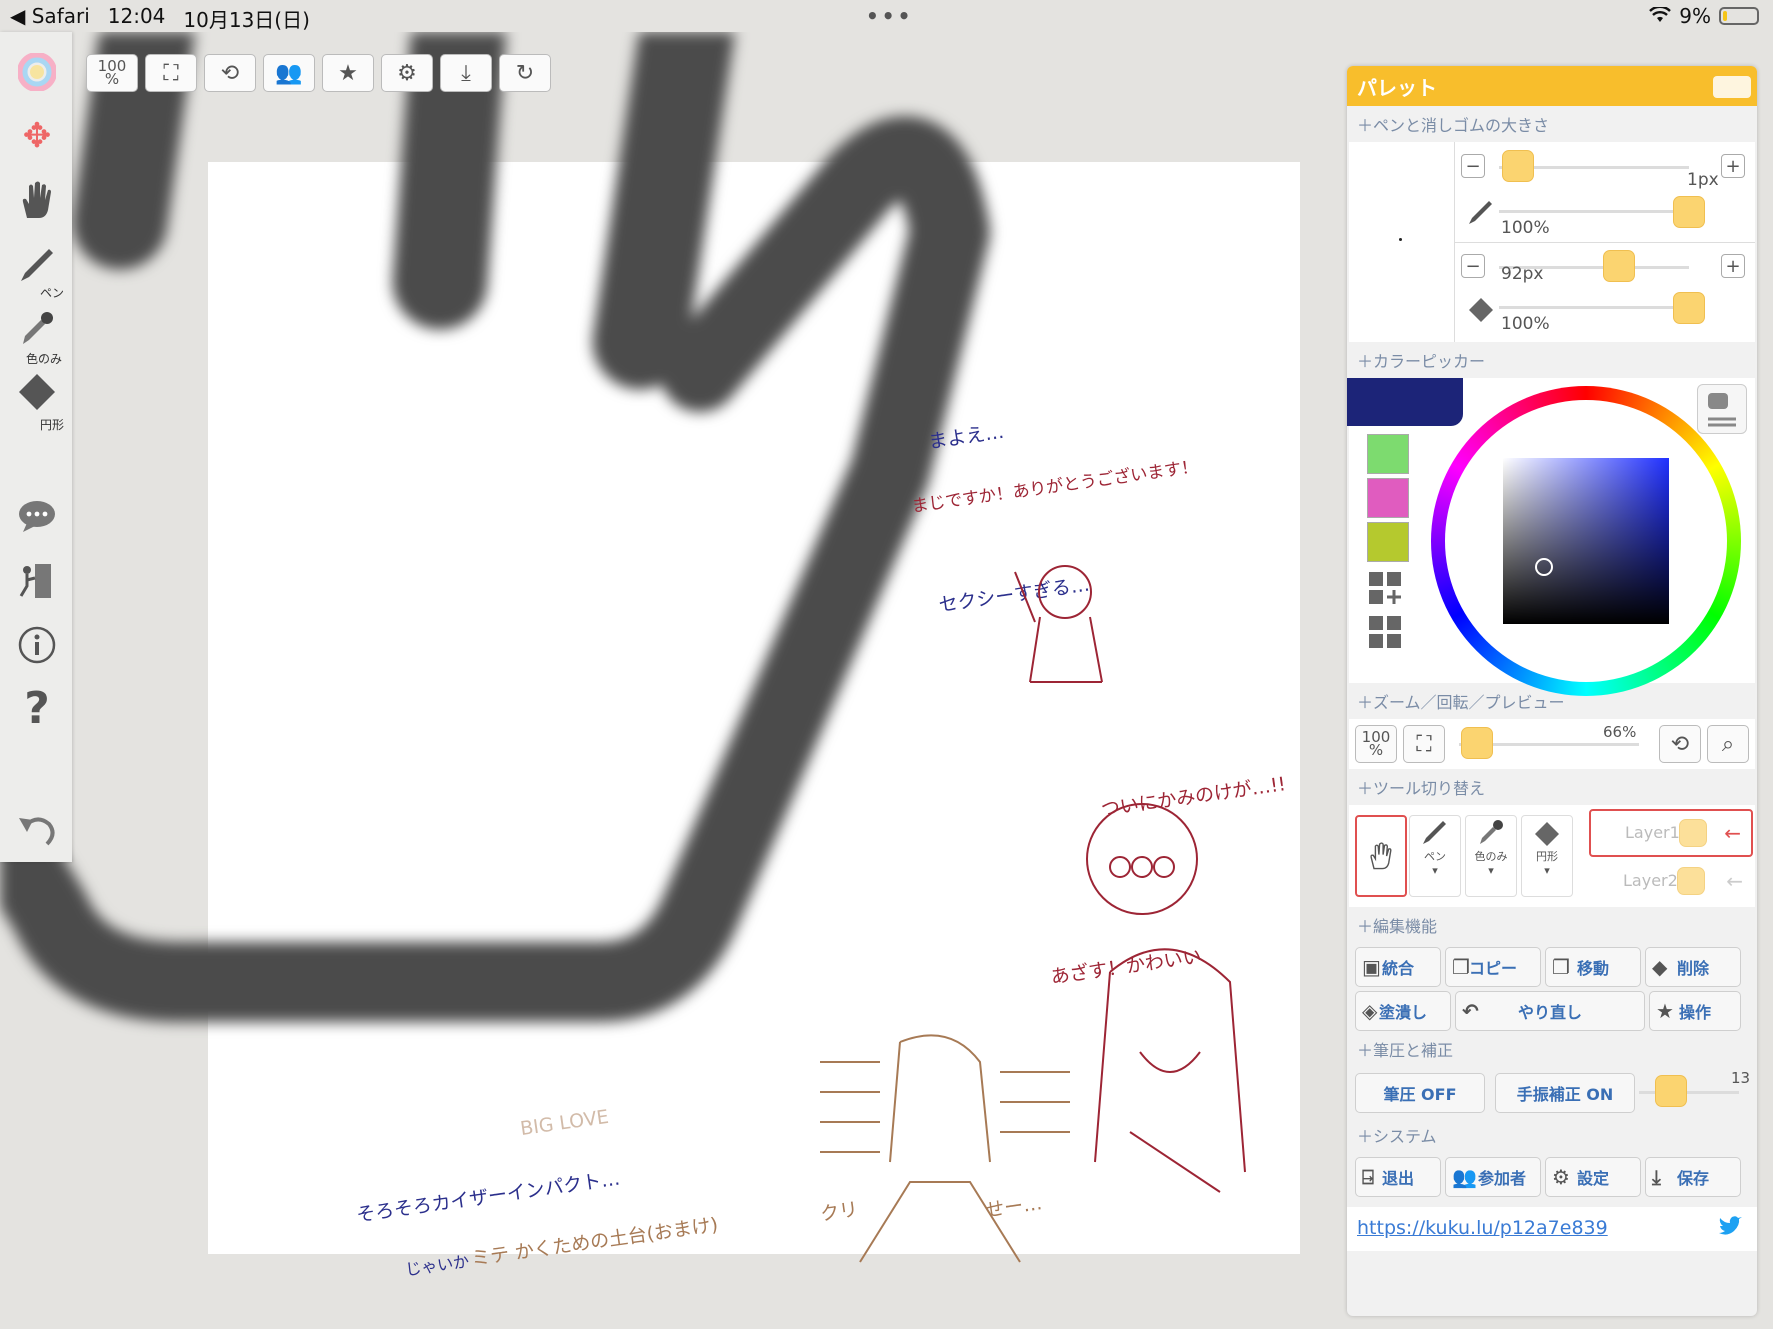  What do you see at coordinates (1552, 360) in the screenshot?
I see `section-color-picker: ＋カラーピッカー` at bounding box center [1552, 360].